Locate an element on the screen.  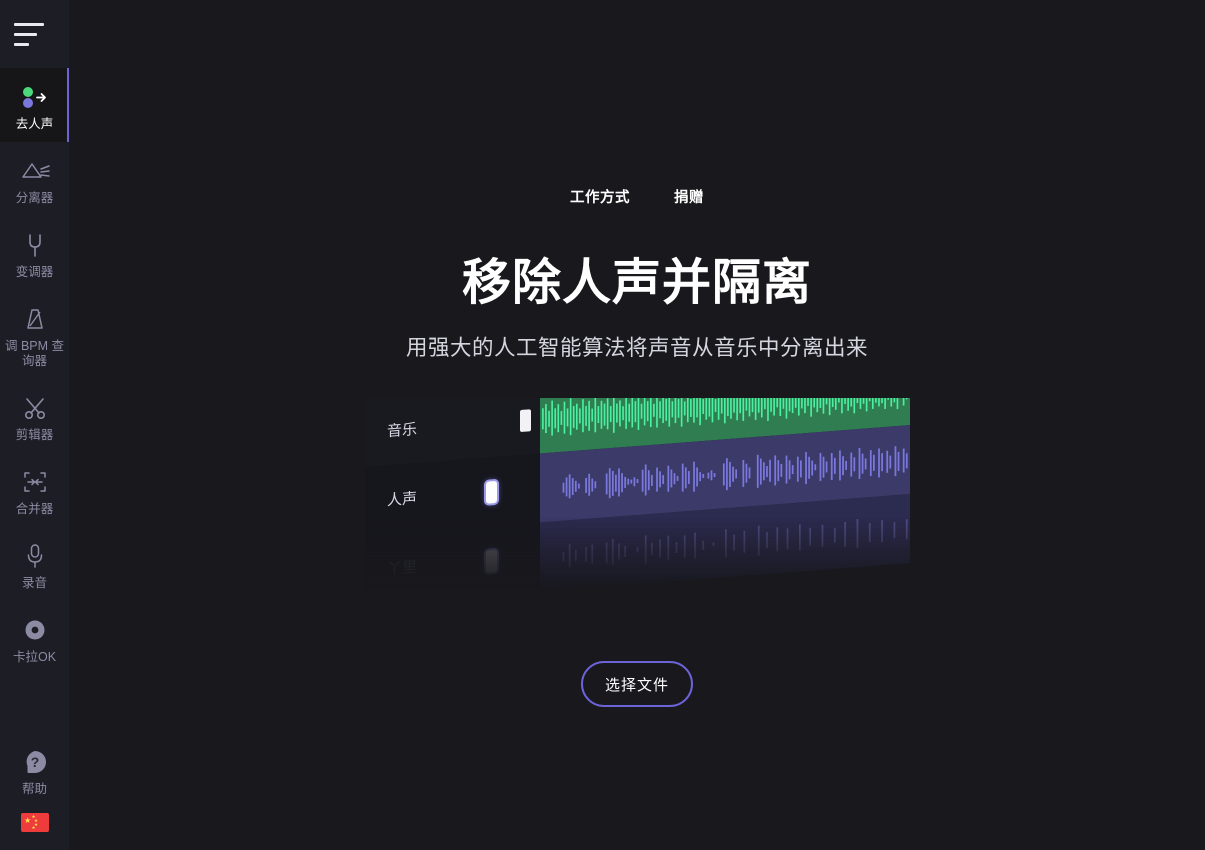
metronome-icon is located at coordinates (35, 319).